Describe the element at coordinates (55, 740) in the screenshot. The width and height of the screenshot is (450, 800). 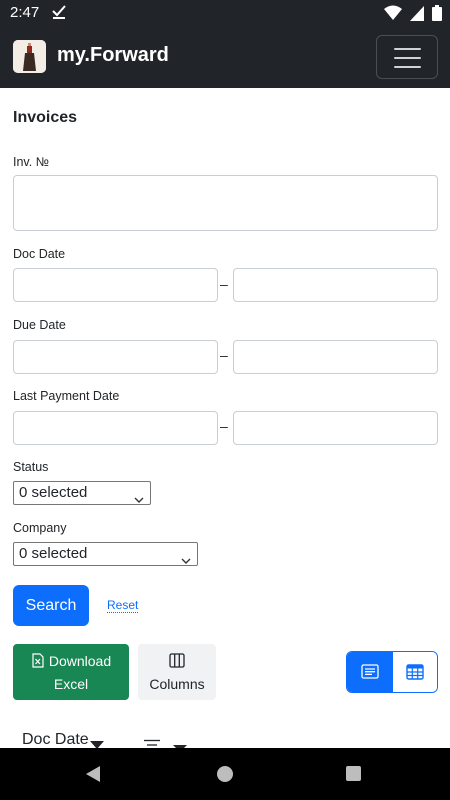
I see `table-header-doc-date: Doc Date` at that location.